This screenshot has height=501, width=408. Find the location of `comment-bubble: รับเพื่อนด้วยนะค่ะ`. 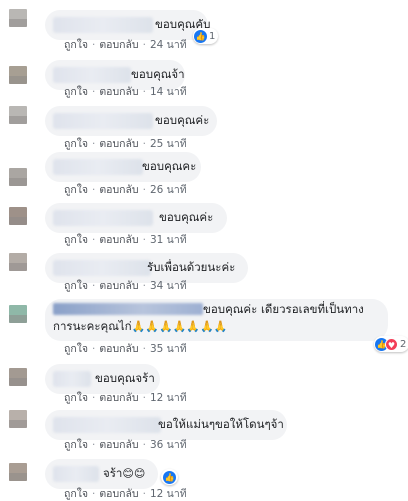

comment-bubble: รับเพื่อนด้วยนะค่ะ is located at coordinates (146, 268).